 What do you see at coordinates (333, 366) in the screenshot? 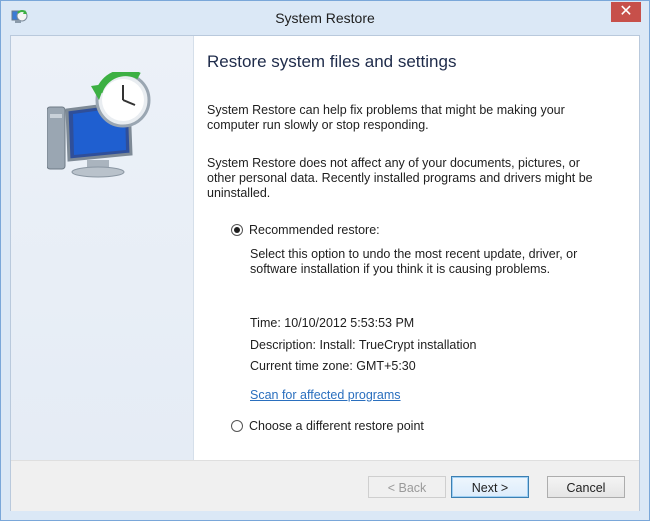
I see `restore-timezone: Current time zone: GMT+5:30` at bounding box center [333, 366].